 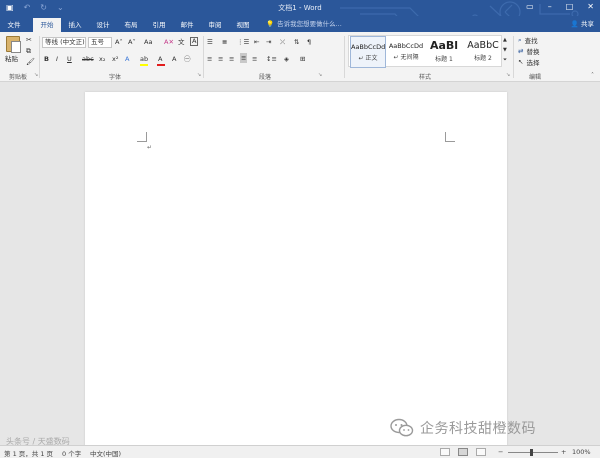 I want to click on italic-button: I, so click(x=57, y=59).